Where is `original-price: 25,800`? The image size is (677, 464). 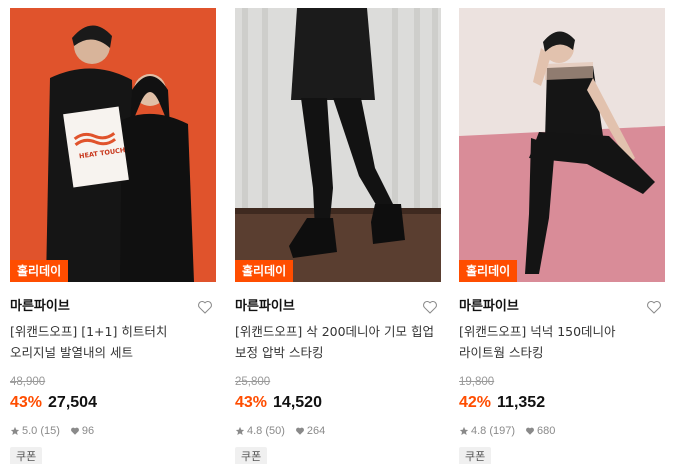 original-price: 25,800 is located at coordinates (253, 382).